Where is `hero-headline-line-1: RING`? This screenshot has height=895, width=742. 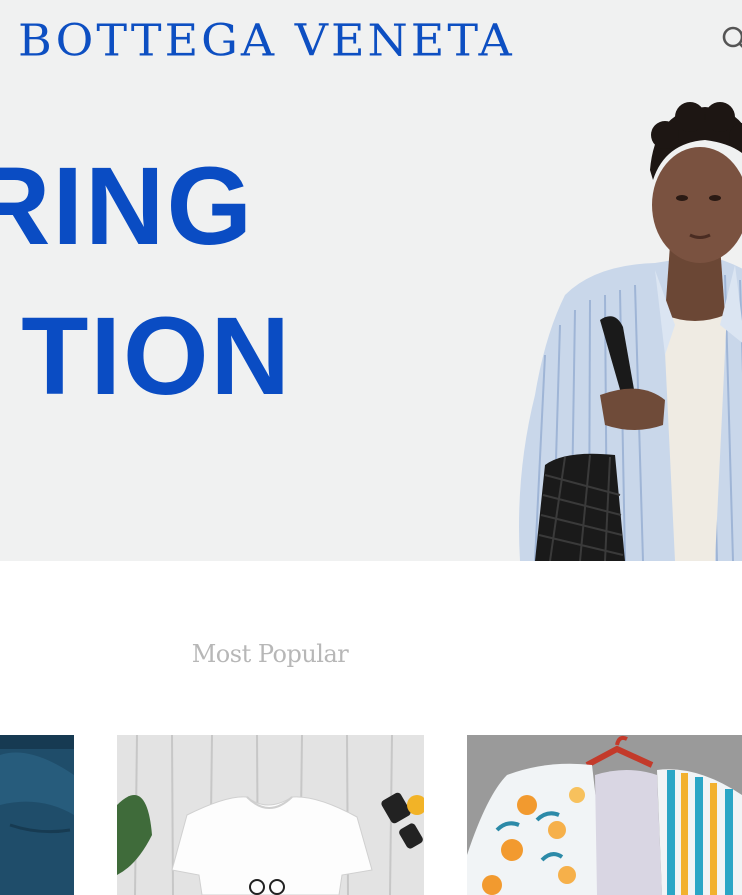
hero-headline-line-1: RING is located at coordinates (127, 207).